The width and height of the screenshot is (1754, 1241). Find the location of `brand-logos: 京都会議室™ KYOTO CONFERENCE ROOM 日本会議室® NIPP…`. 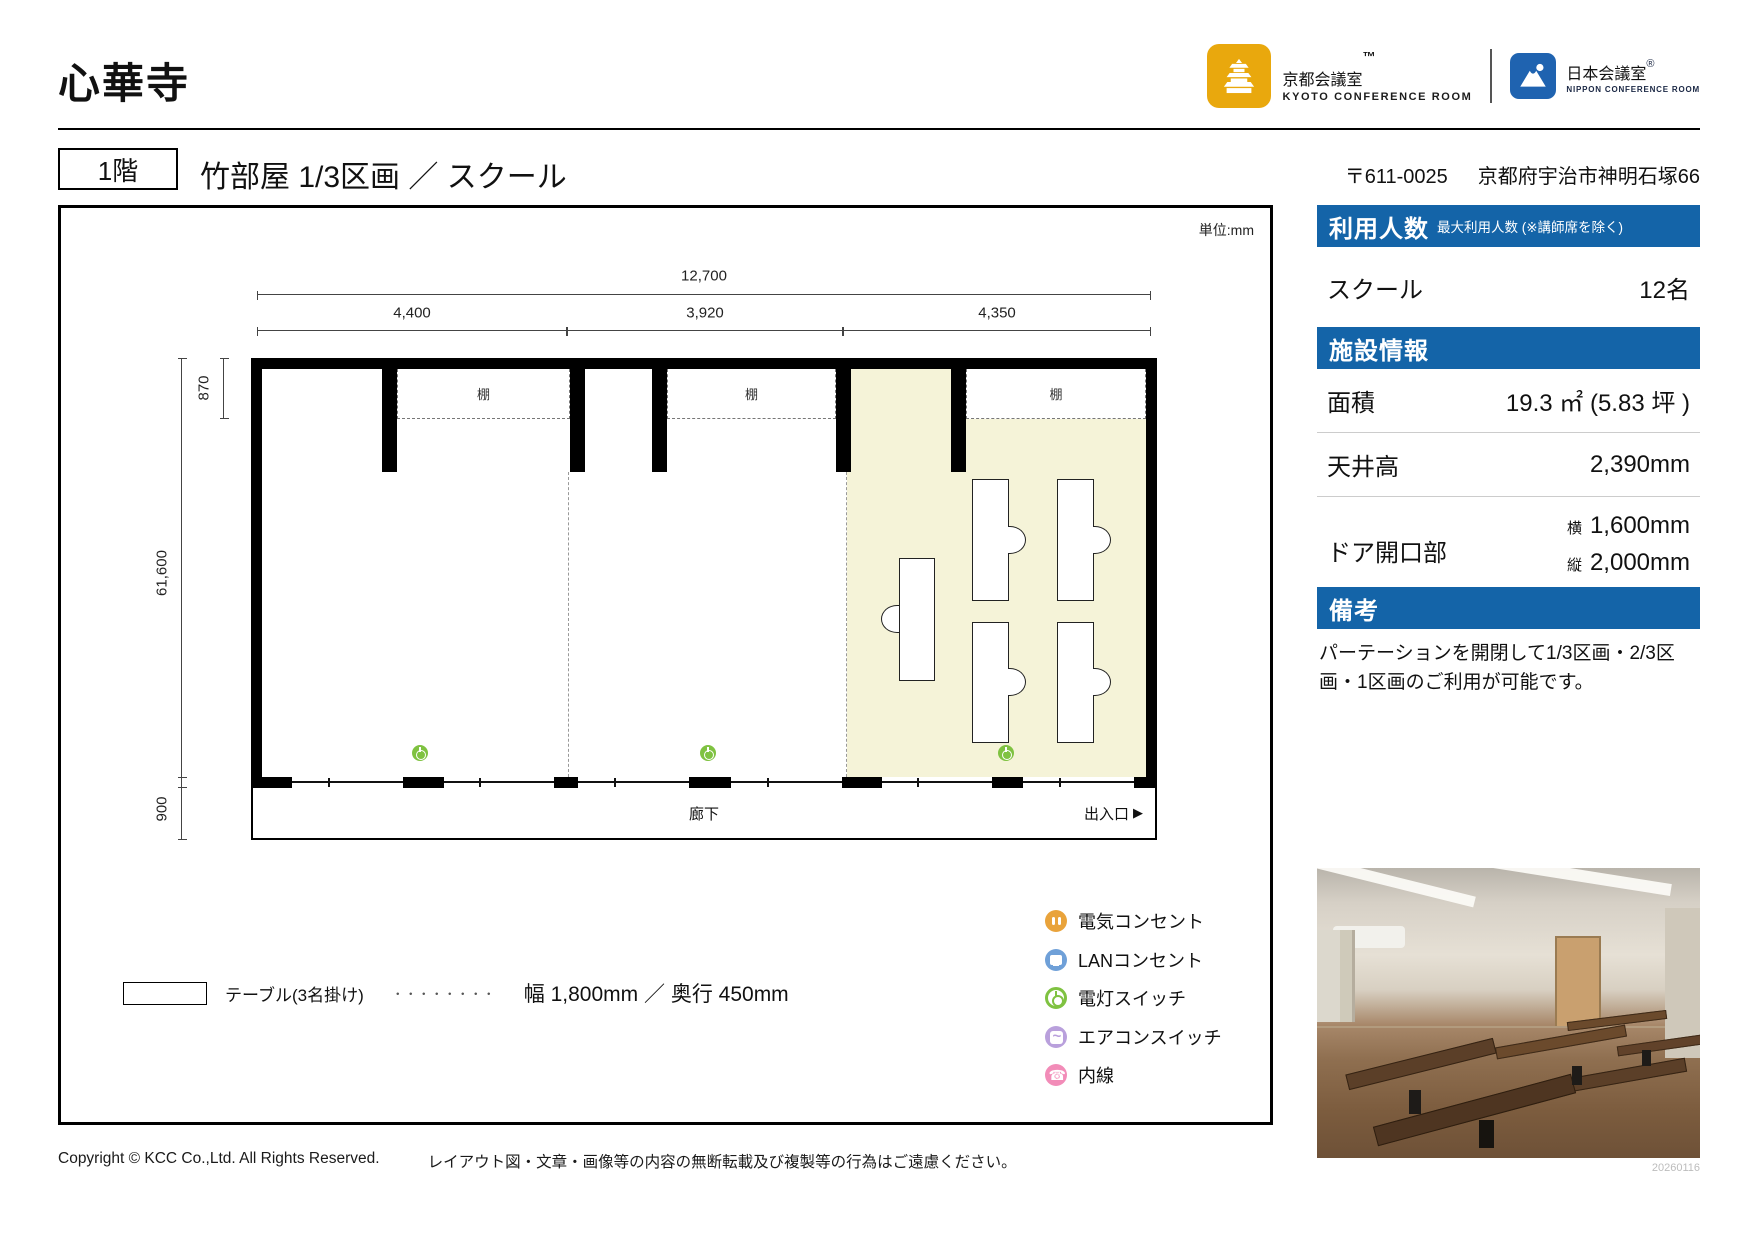

brand-logos: 京都会議室™ KYOTO CONFERENCE ROOM 日本会議室® NIPP… is located at coordinates (1453, 76).